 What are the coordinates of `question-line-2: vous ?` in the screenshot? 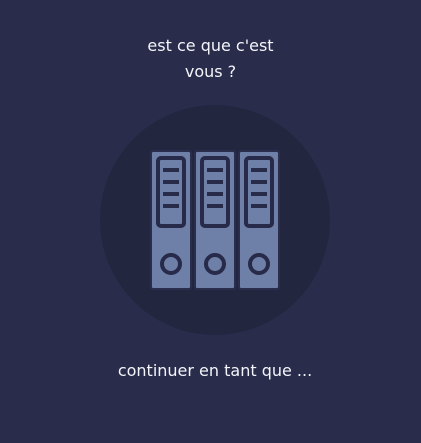 It's located at (210, 71).